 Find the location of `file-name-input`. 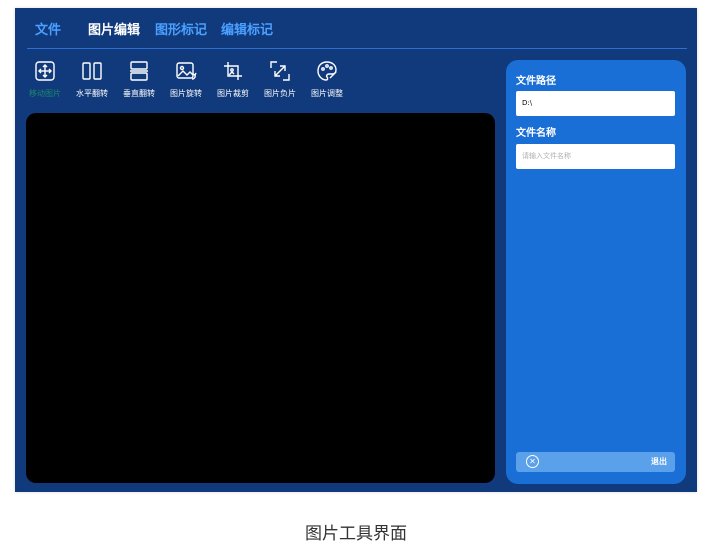

file-name-input is located at coordinates (595, 156).